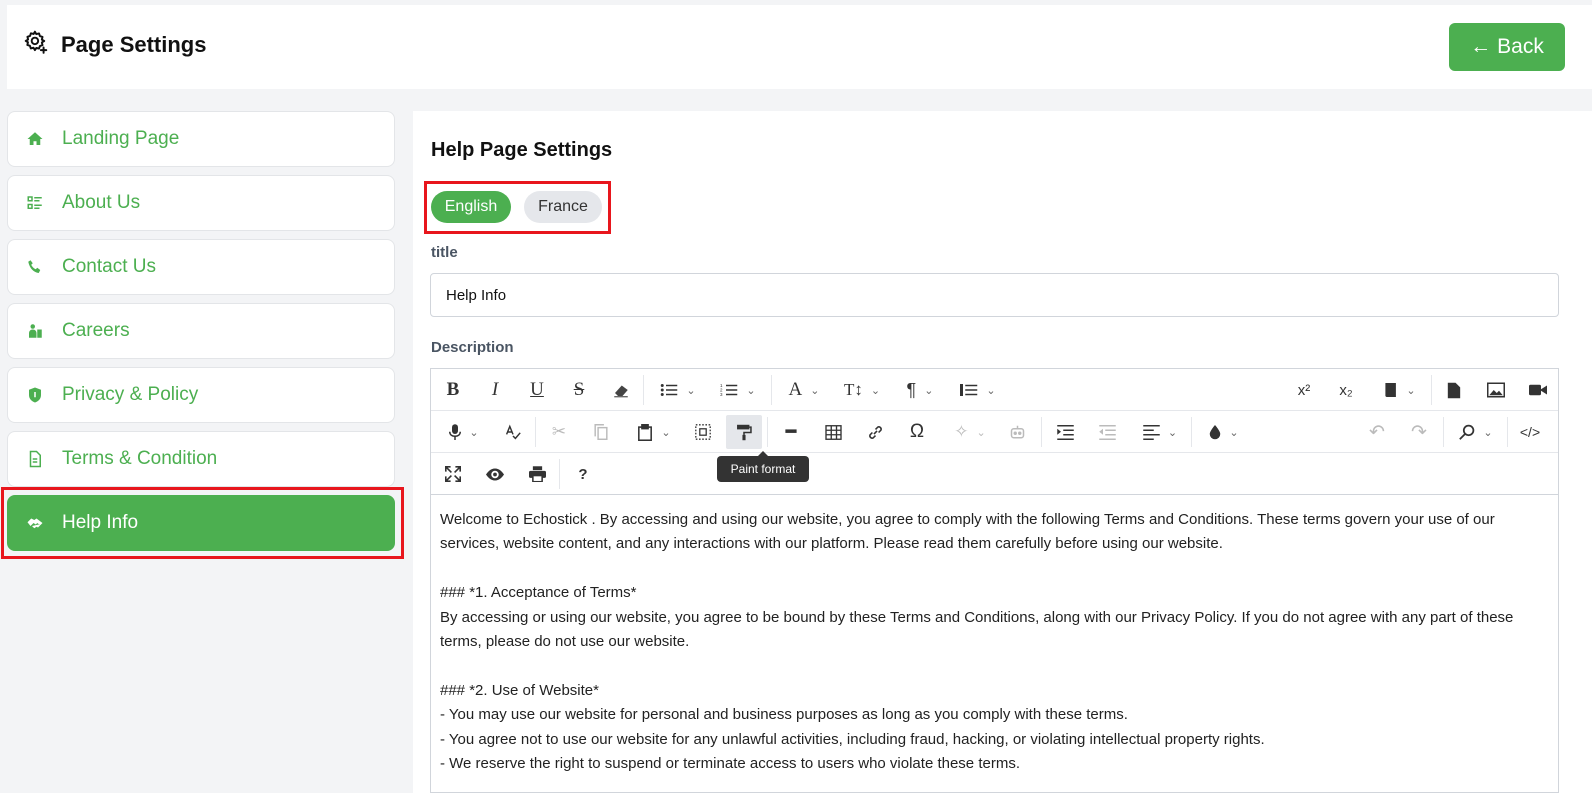 Image resolution: width=1592 pixels, height=793 pixels. Describe the element at coordinates (471, 207) in the screenshot. I see `tab-english: English` at that location.